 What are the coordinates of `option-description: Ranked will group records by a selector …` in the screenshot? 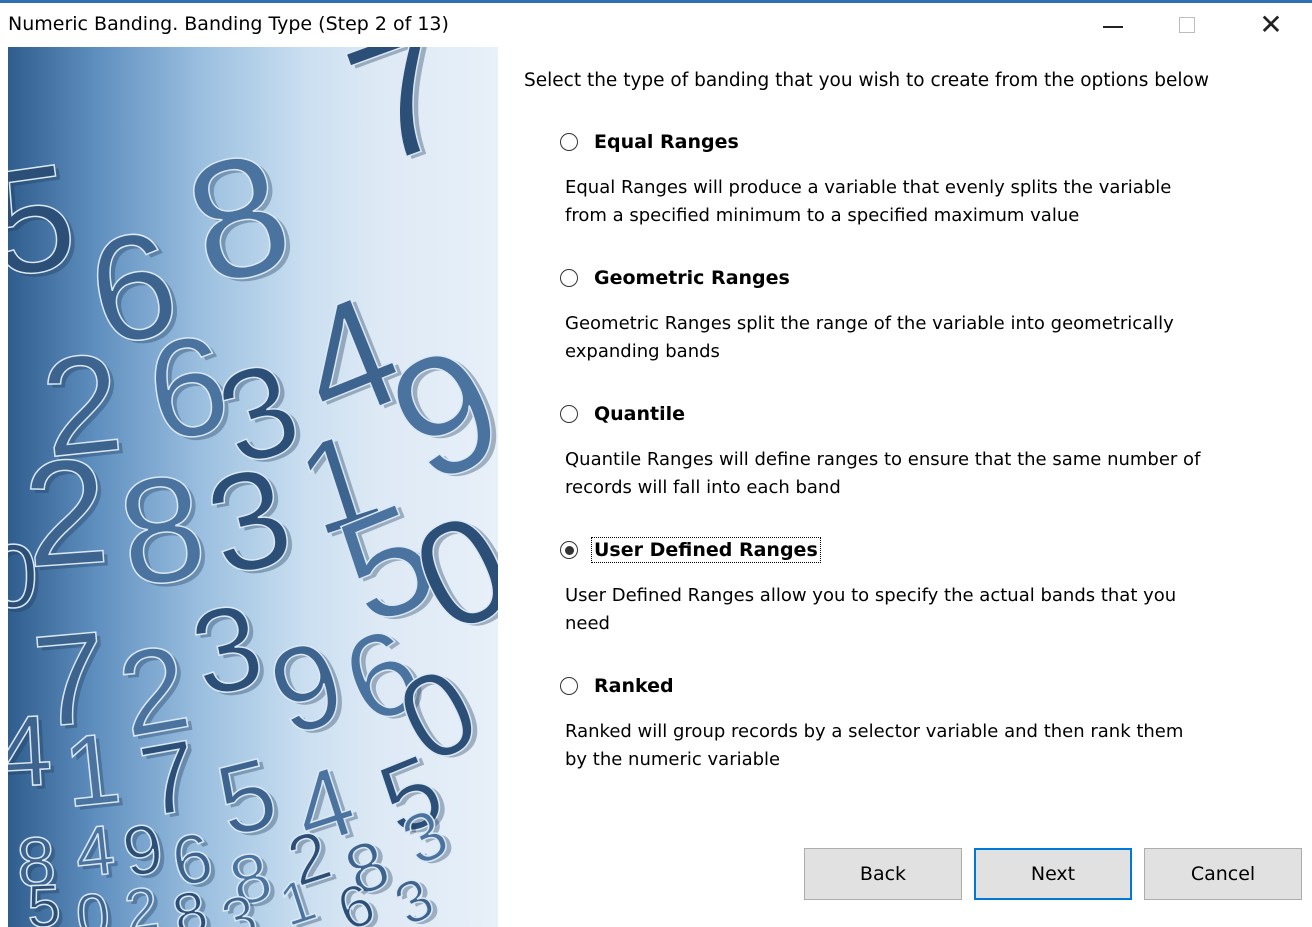 It's located at (874, 745).